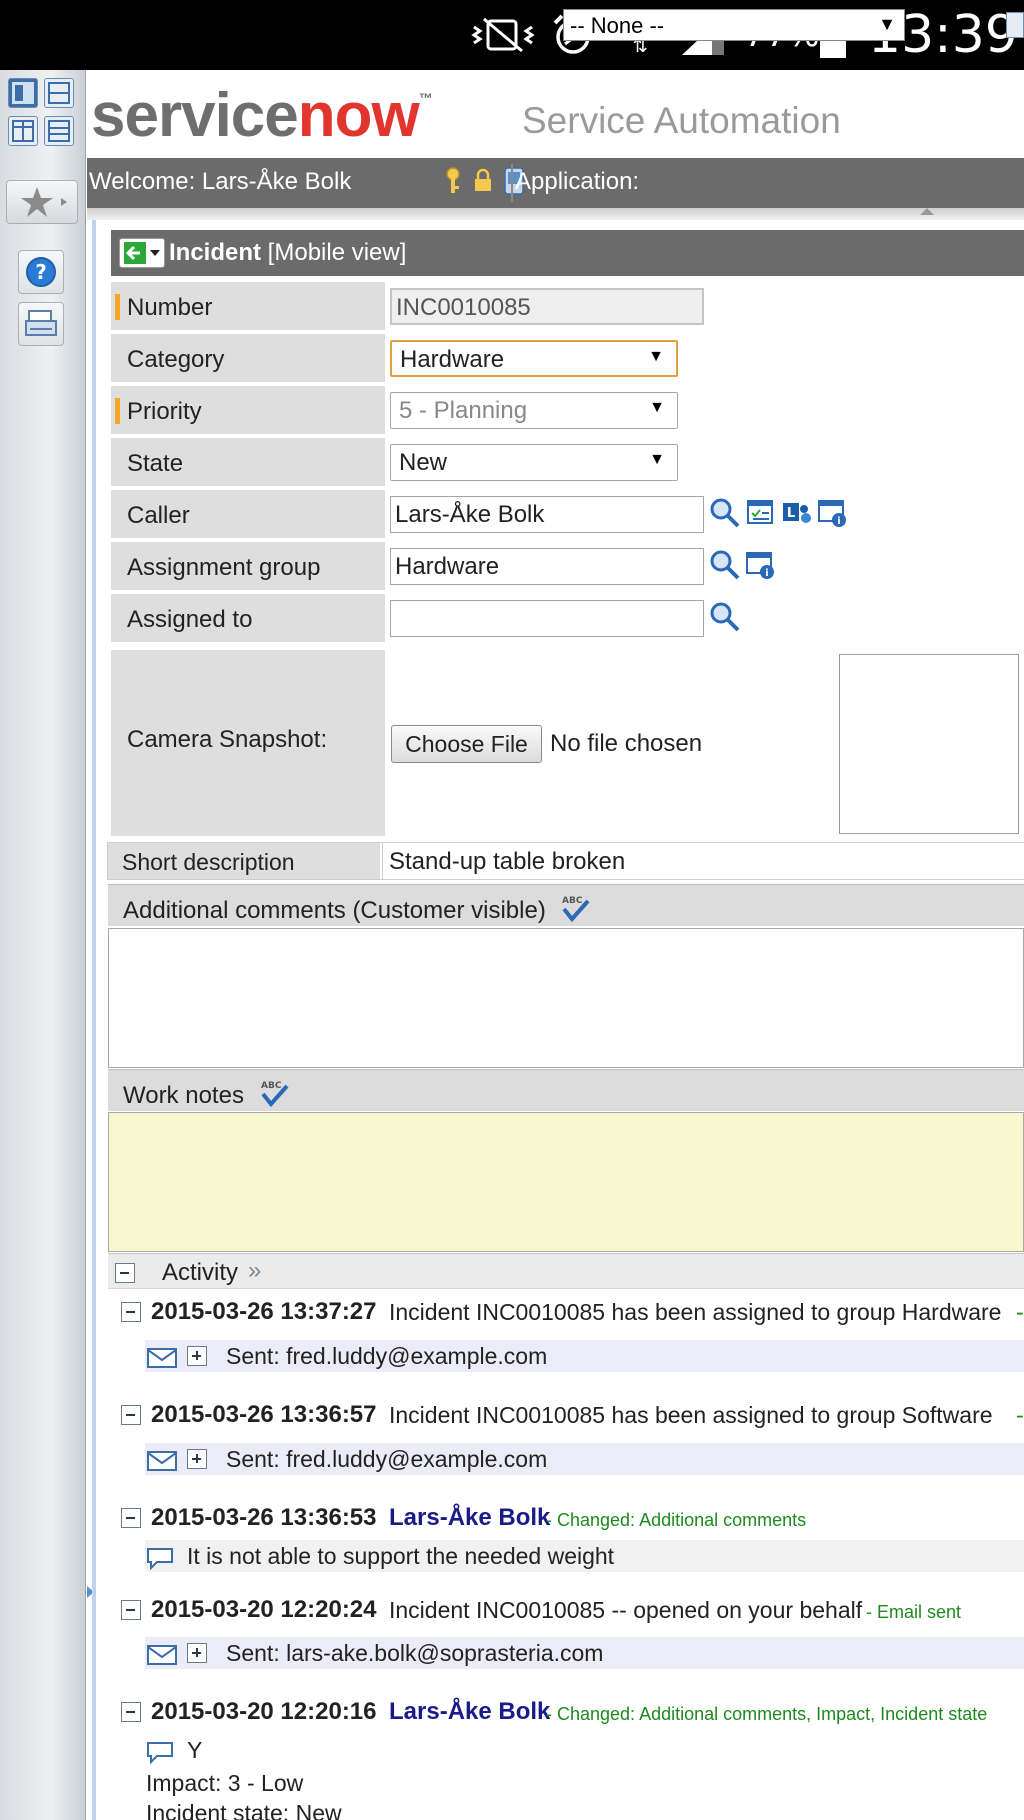 The height and width of the screenshot is (1820, 1024). I want to click on lock-icon, so click(483, 184).